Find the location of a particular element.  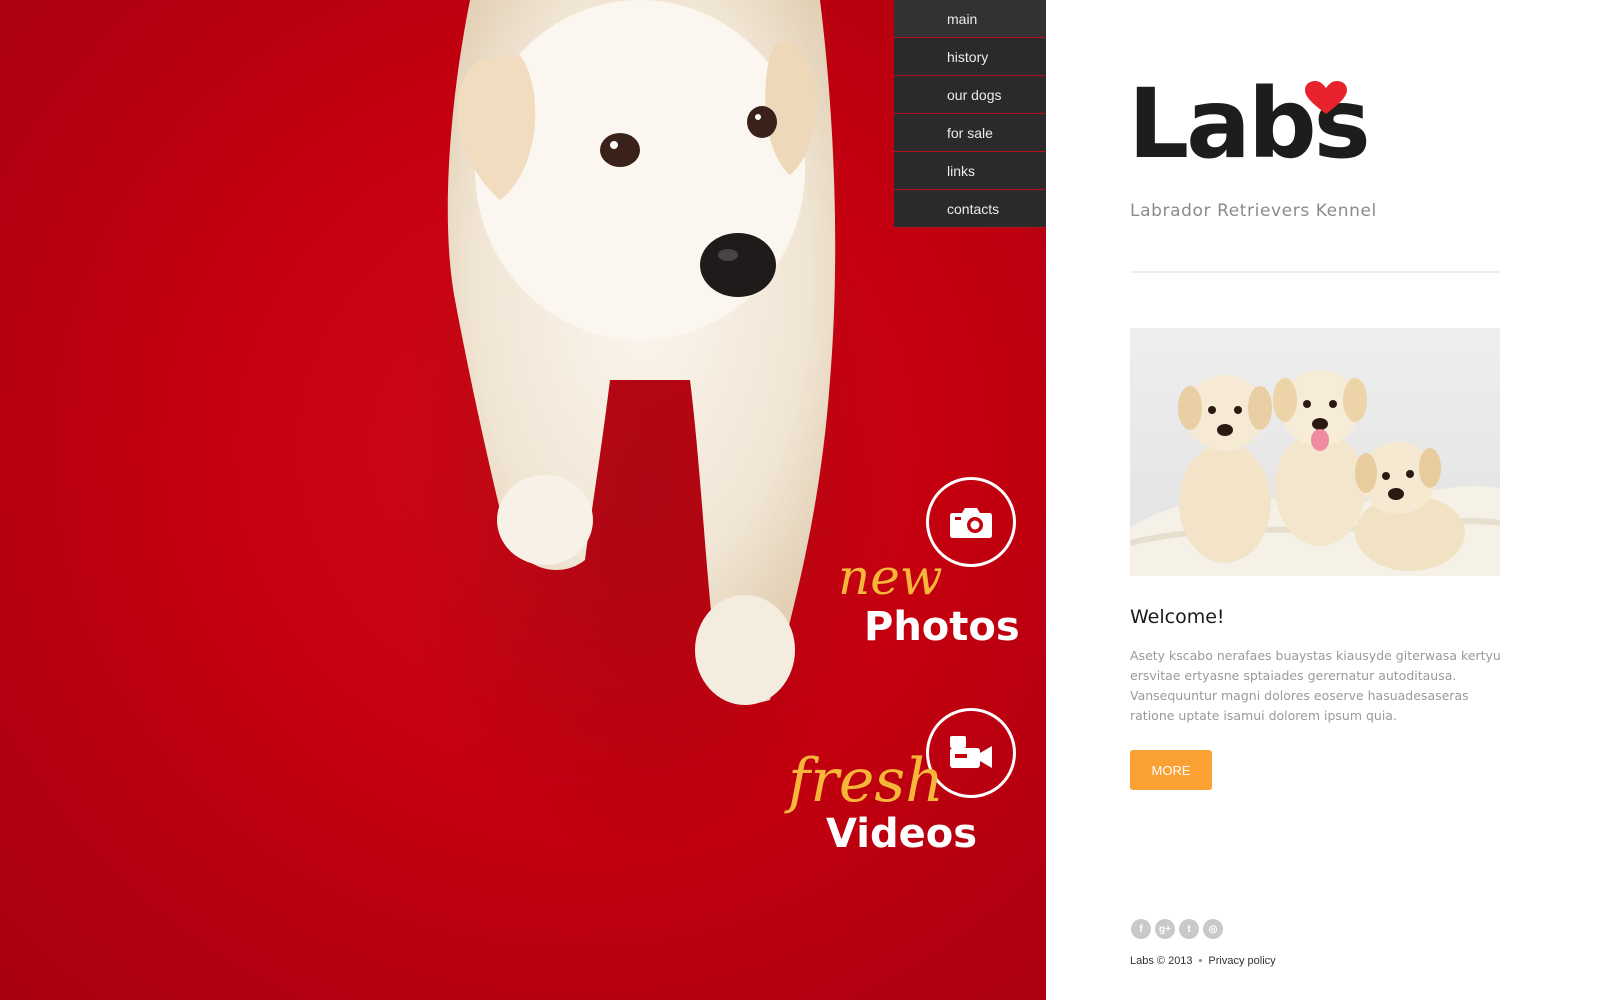

nav-item-contacts: contacts is located at coordinates (970, 209).